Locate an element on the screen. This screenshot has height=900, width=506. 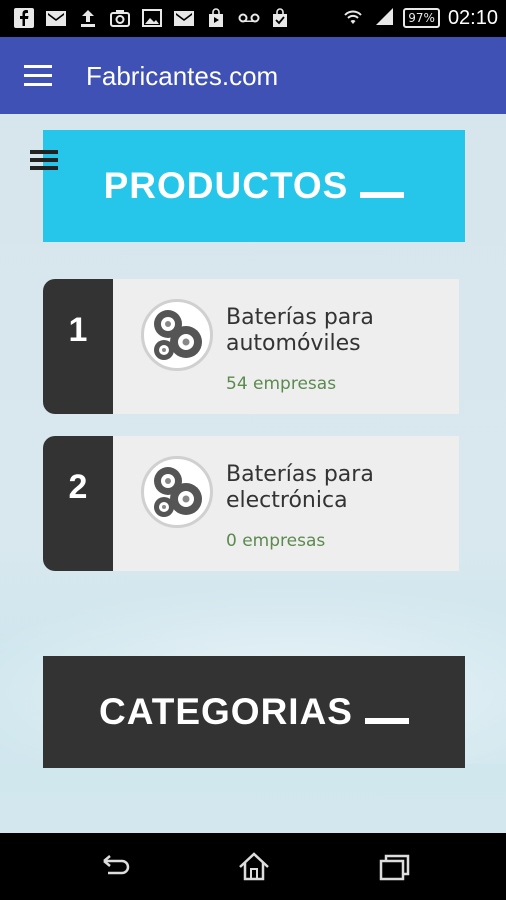
voicemail-icon is located at coordinates (249, 18).